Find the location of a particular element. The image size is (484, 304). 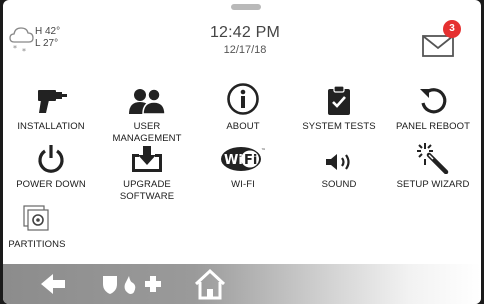

message-count-badge: 3 is located at coordinates (452, 29).